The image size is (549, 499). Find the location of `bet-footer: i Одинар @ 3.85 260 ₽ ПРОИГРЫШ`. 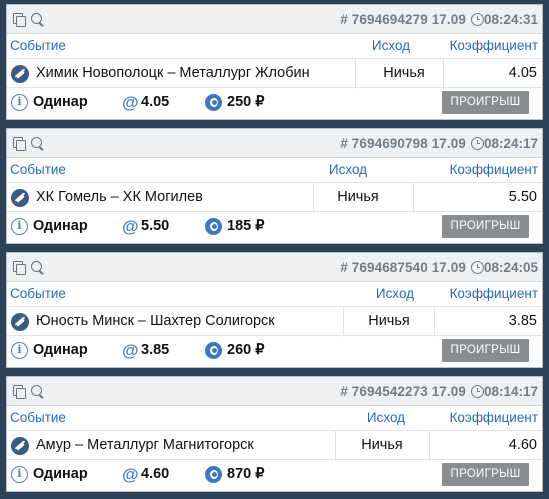

bet-footer: i Одинар @ 3.85 260 ₽ ПРОИГРЫШ is located at coordinates (274, 351).